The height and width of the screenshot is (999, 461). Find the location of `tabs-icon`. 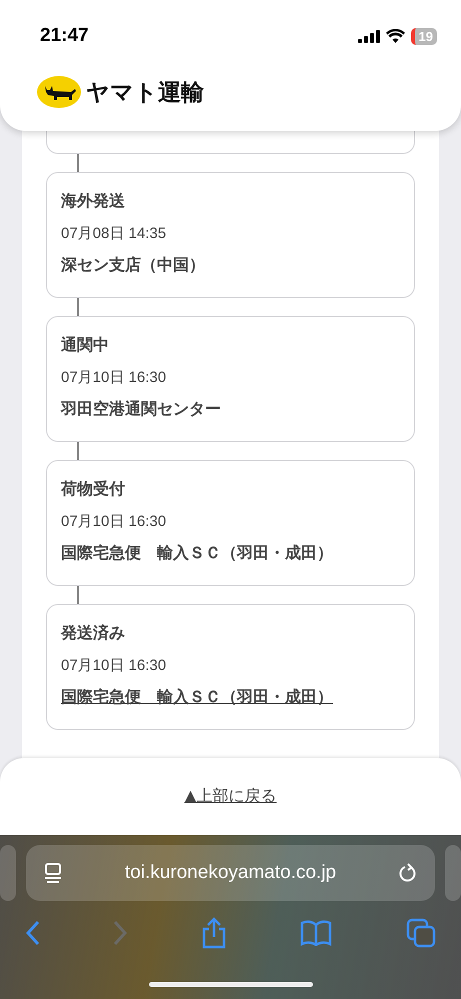

tabs-icon is located at coordinates (421, 933).